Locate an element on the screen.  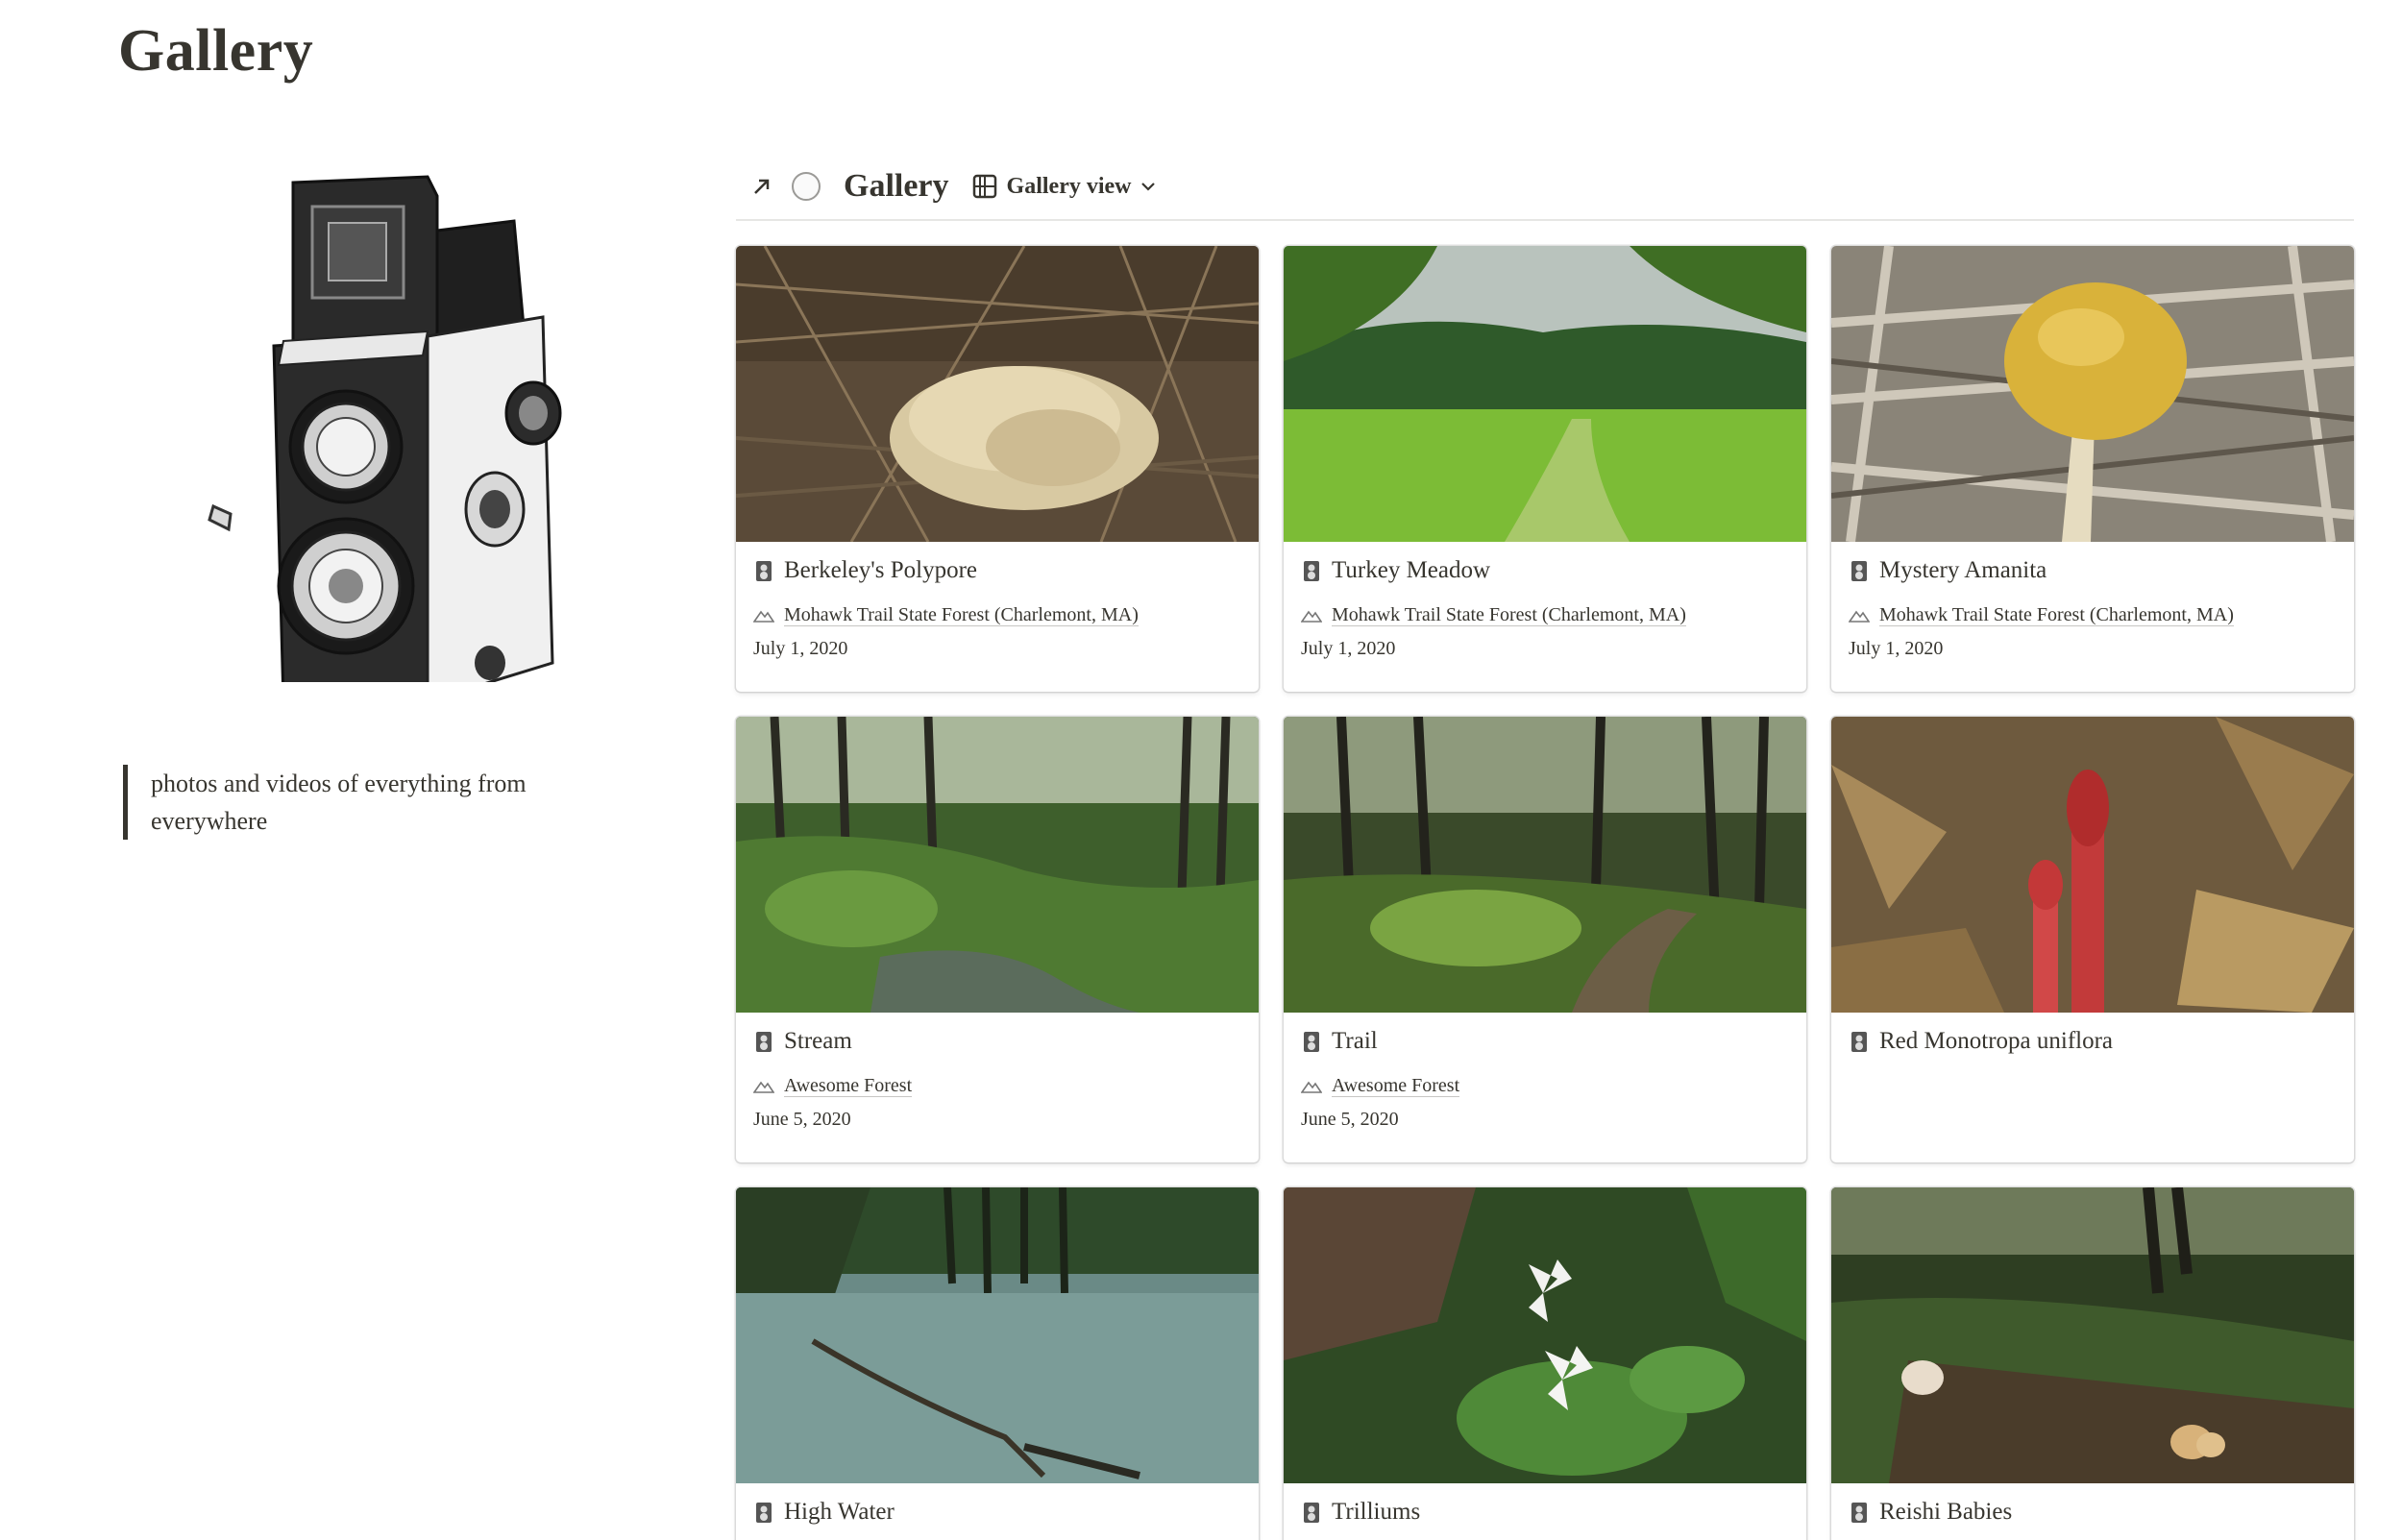
gallery-card: Reishi Babies is located at coordinates (2092, 1363).